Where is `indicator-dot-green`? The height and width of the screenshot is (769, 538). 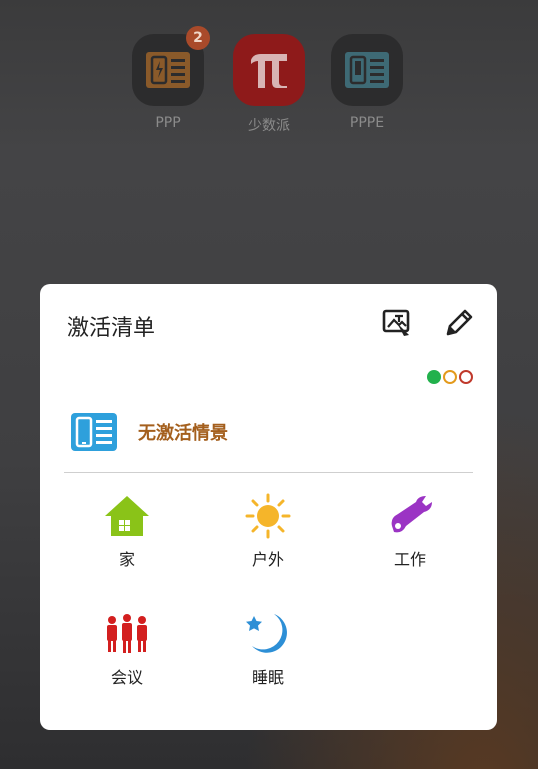 indicator-dot-green is located at coordinates (434, 377).